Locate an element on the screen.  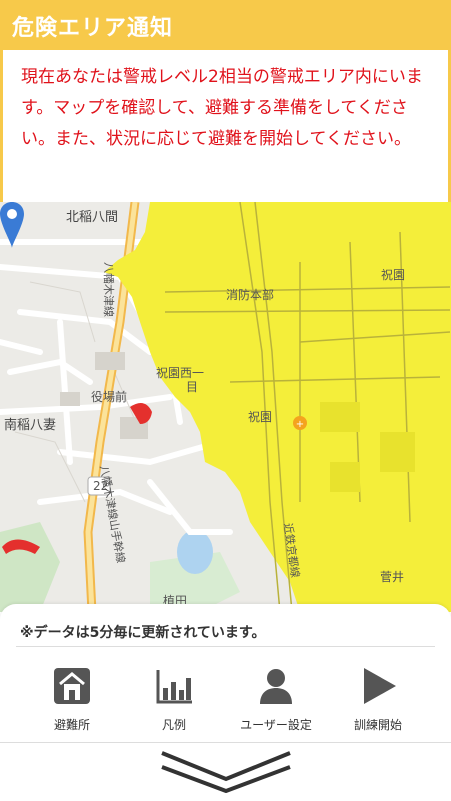
map-label-yakubamae: 役場前 is located at coordinates (109, 397).